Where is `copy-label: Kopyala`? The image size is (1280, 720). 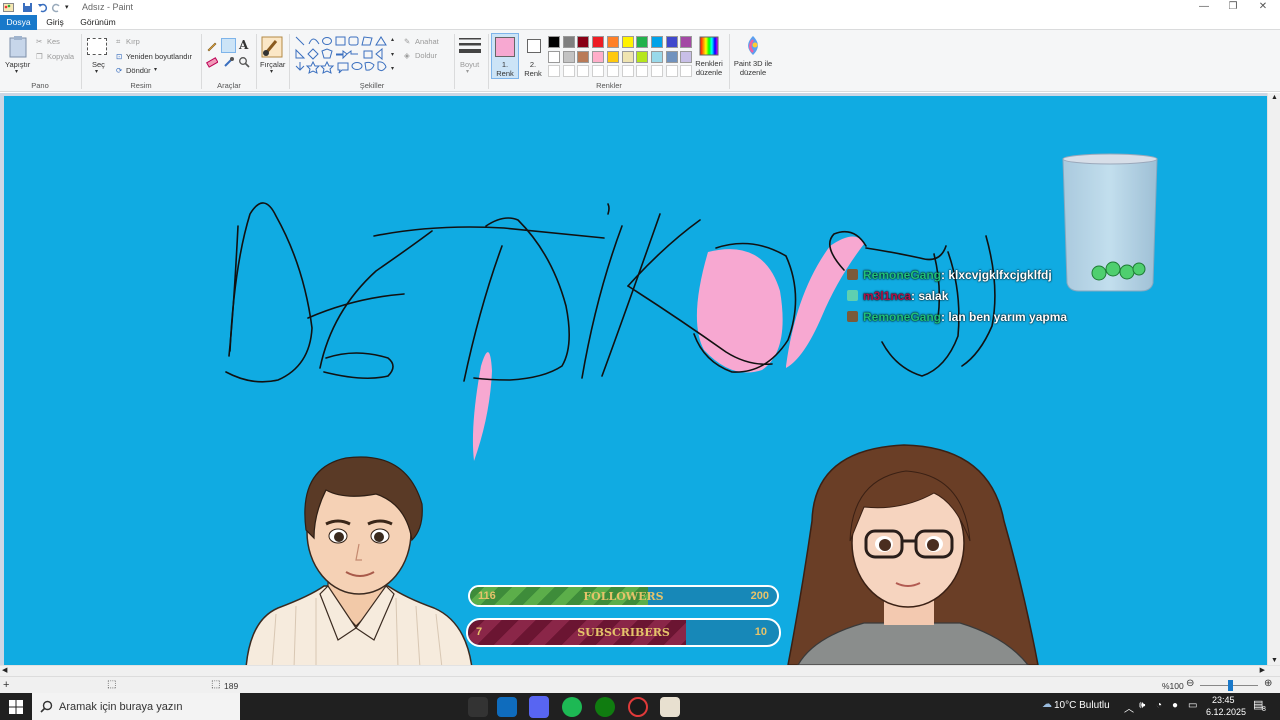
copy-label: Kopyala is located at coordinates (60, 56).